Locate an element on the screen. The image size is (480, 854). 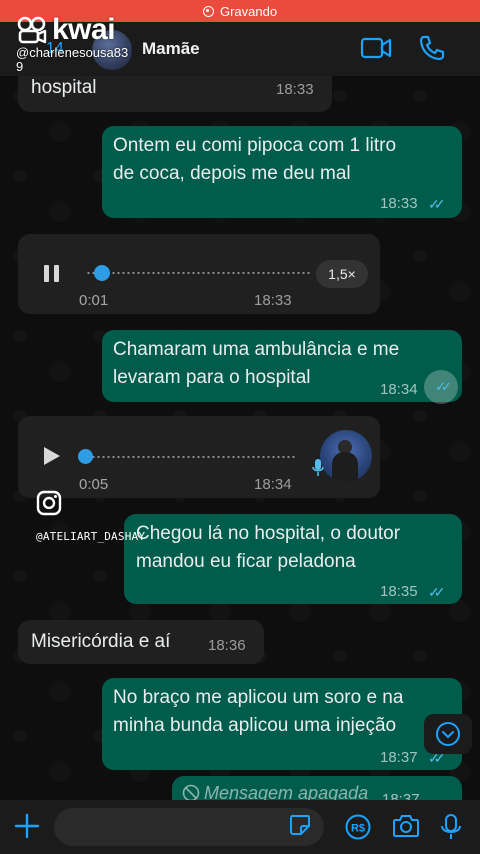
plus-icon is located at coordinates (27, 826).